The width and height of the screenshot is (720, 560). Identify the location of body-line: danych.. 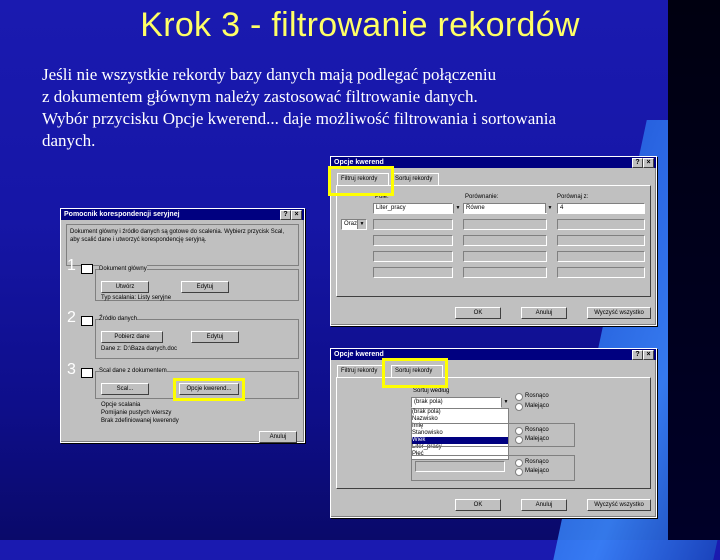
(69, 140).